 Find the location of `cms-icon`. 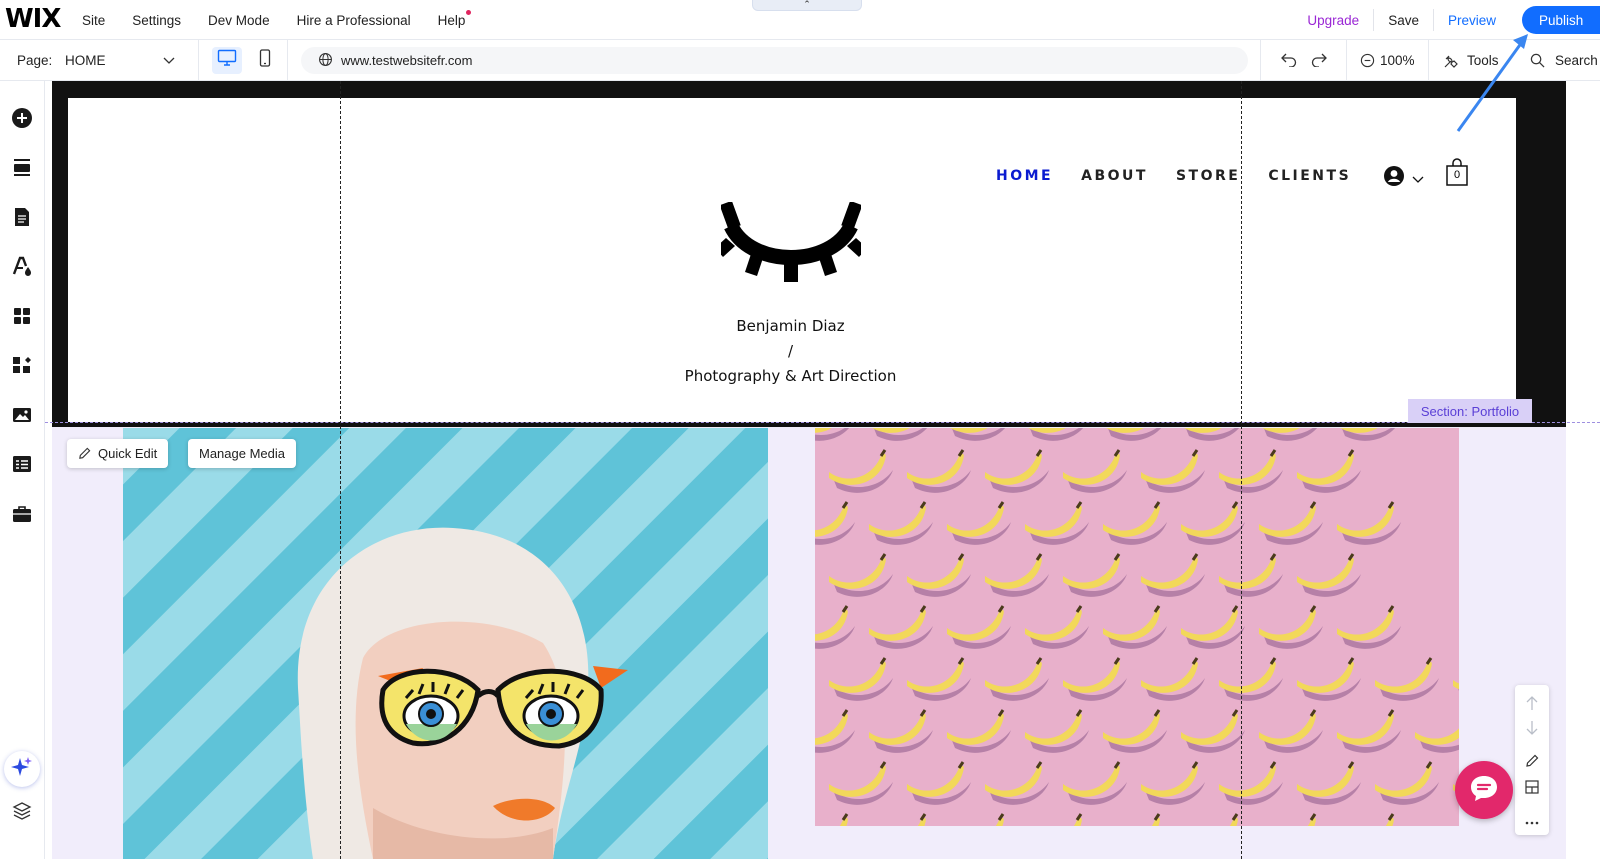

cms-icon is located at coordinates (22, 464).